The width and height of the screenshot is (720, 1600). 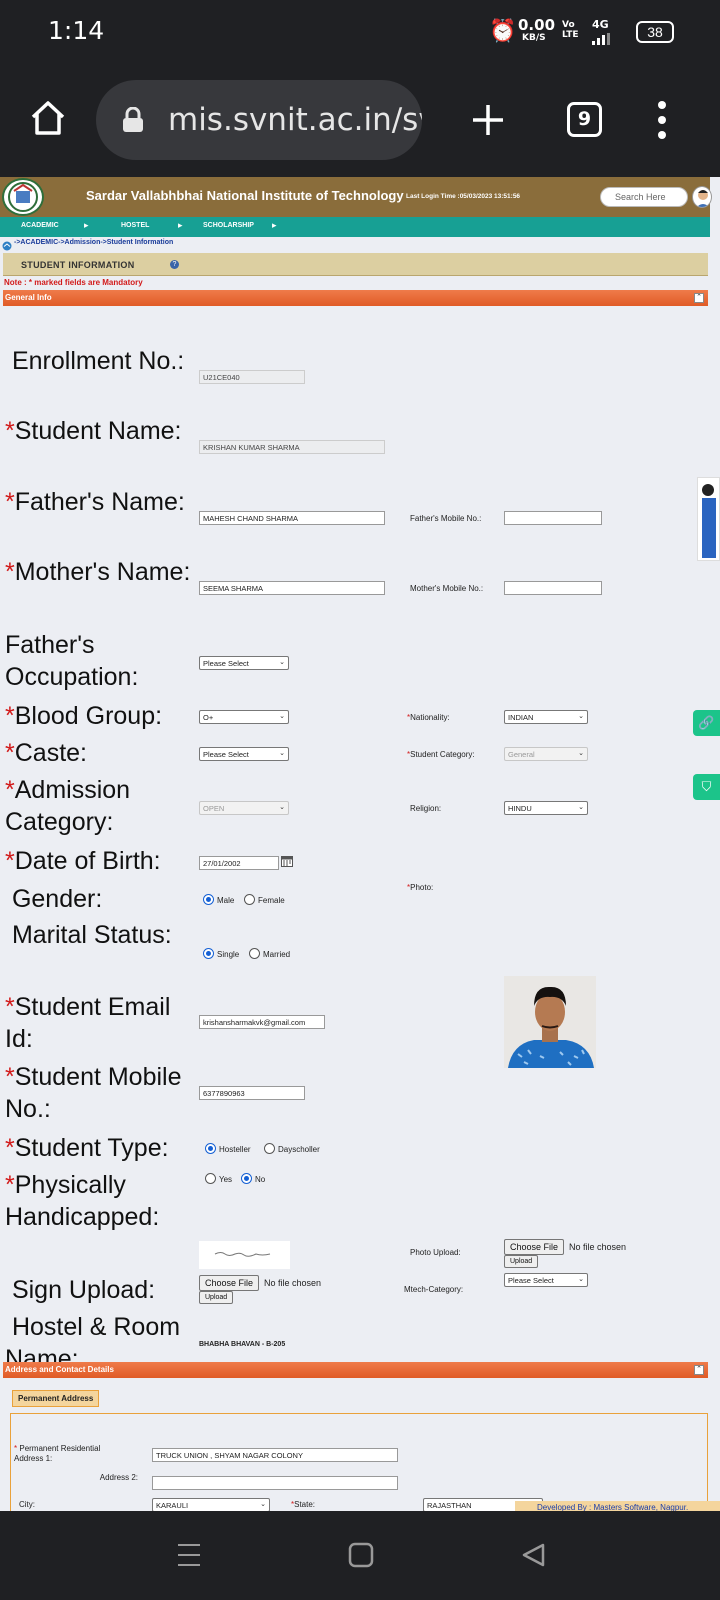 I want to click on handicapped-no-radio, so click(x=246, y=1178).